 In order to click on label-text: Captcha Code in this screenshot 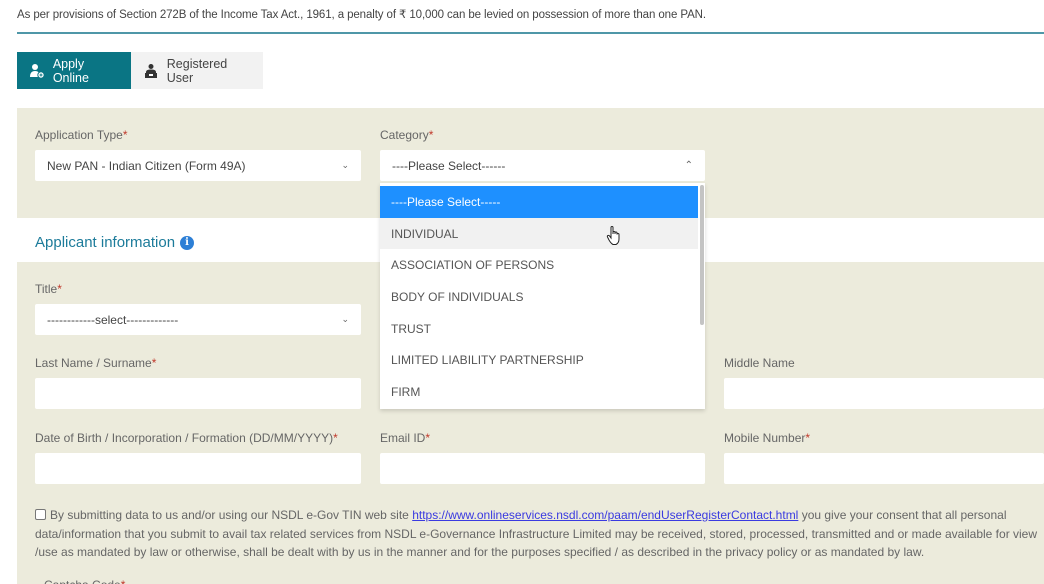, I will do `click(82, 581)`.